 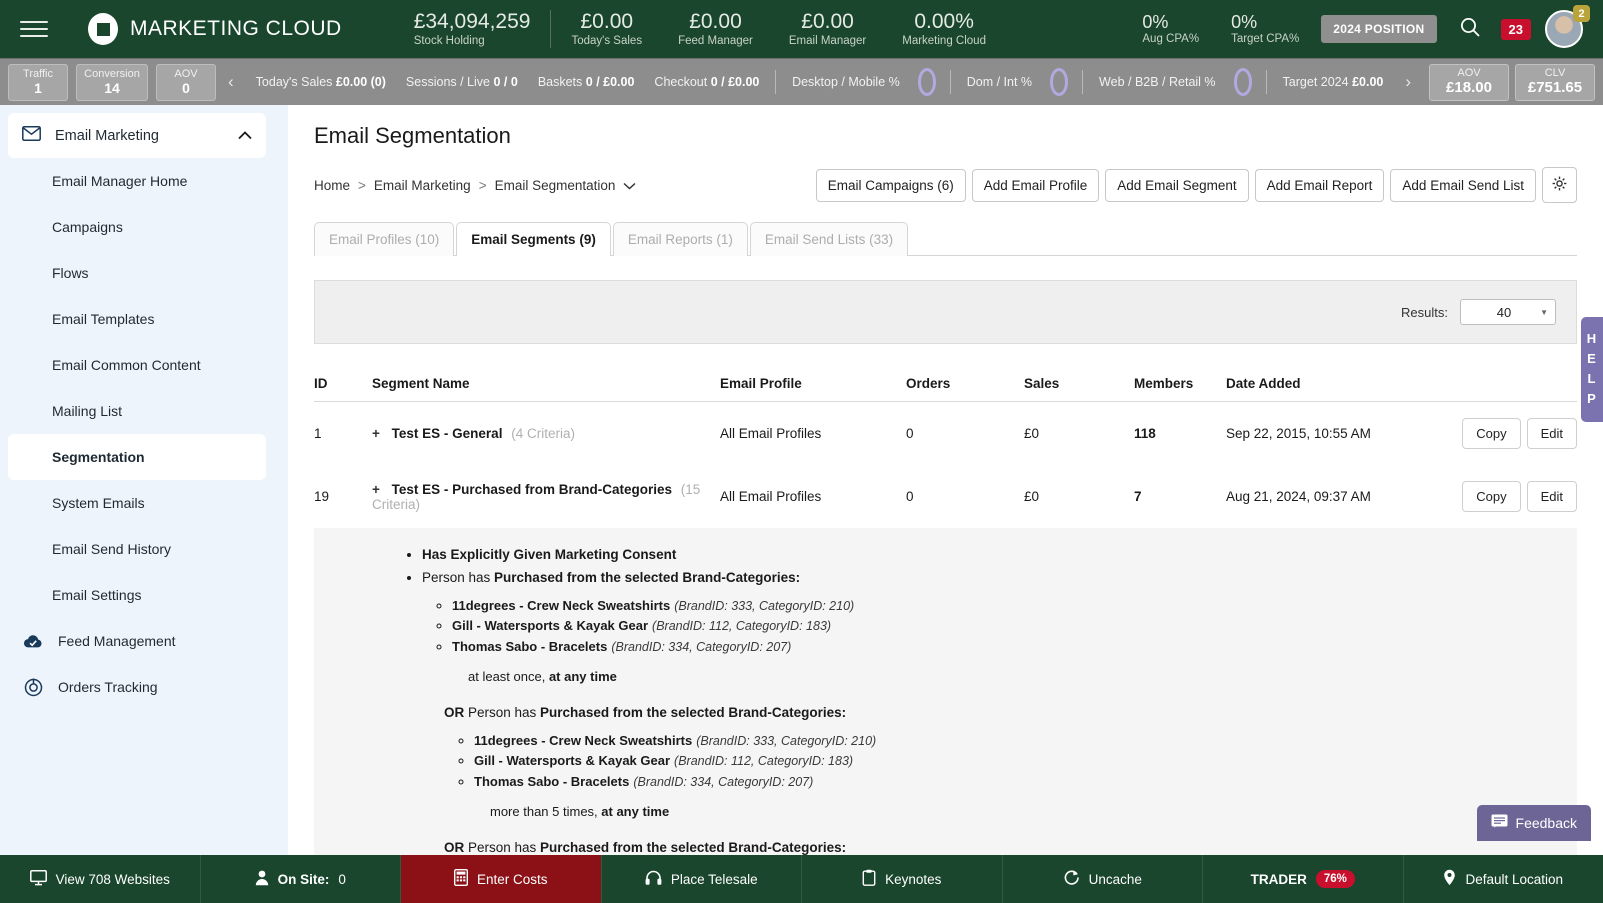 I want to click on add-email-send-list-button: Add Email Send List, so click(x=1463, y=185).